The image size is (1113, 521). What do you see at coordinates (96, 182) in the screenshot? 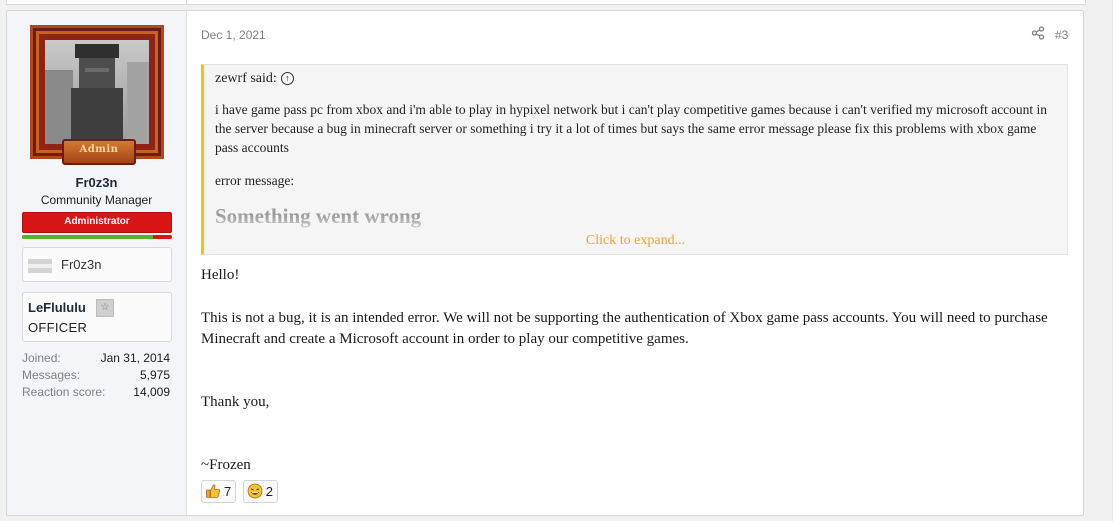
I see `username: Fr0z3n` at bounding box center [96, 182].